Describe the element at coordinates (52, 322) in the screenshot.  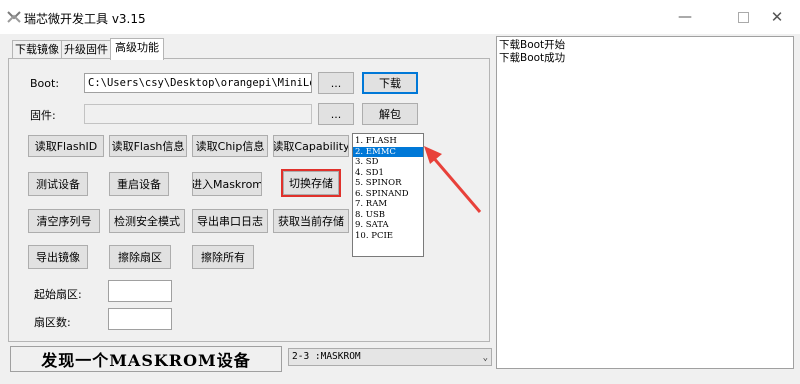
I see `sector-count-label: 扇区数:` at that location.